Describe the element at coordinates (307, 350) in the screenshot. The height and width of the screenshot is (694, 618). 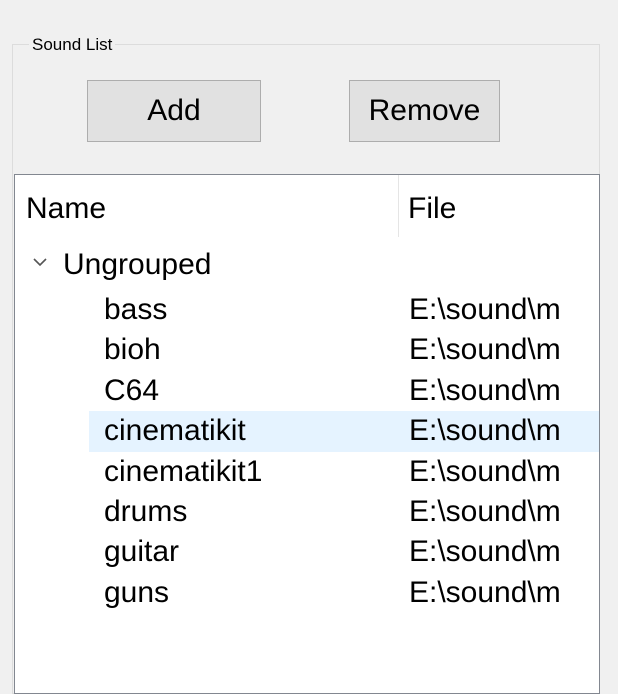
I see `list-item: bioh E:\sound\m` at that location.